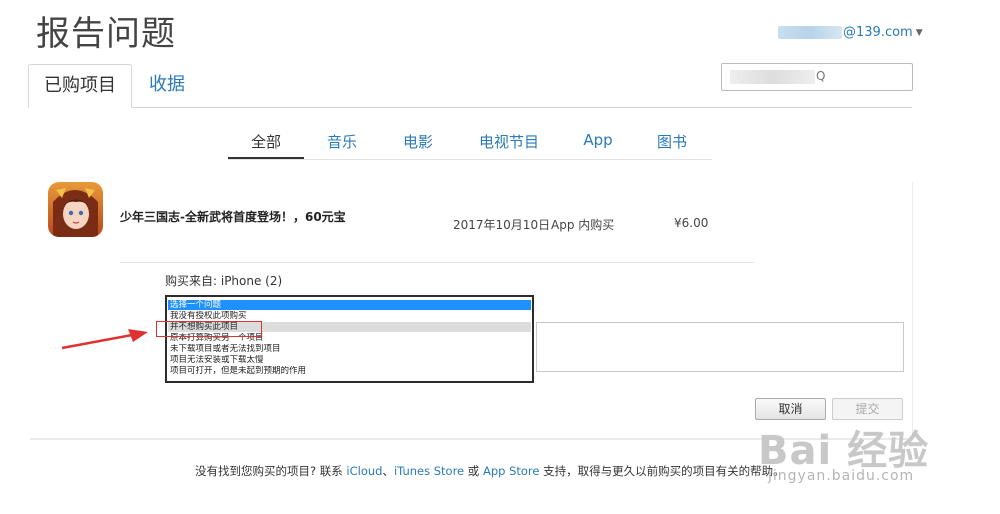 The height and width of the screenshot is (514, 1000). I want to click on icloud-link: iCloud, so click(364, 471).